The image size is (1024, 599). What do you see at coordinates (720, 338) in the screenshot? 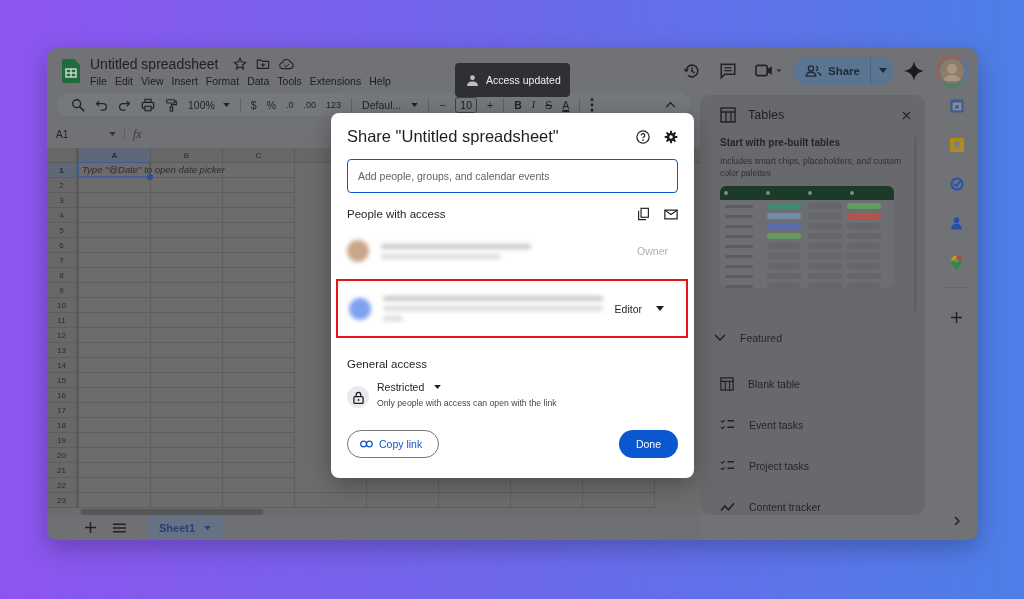
I see `chevron-icon` at bounding box center [720, 338].